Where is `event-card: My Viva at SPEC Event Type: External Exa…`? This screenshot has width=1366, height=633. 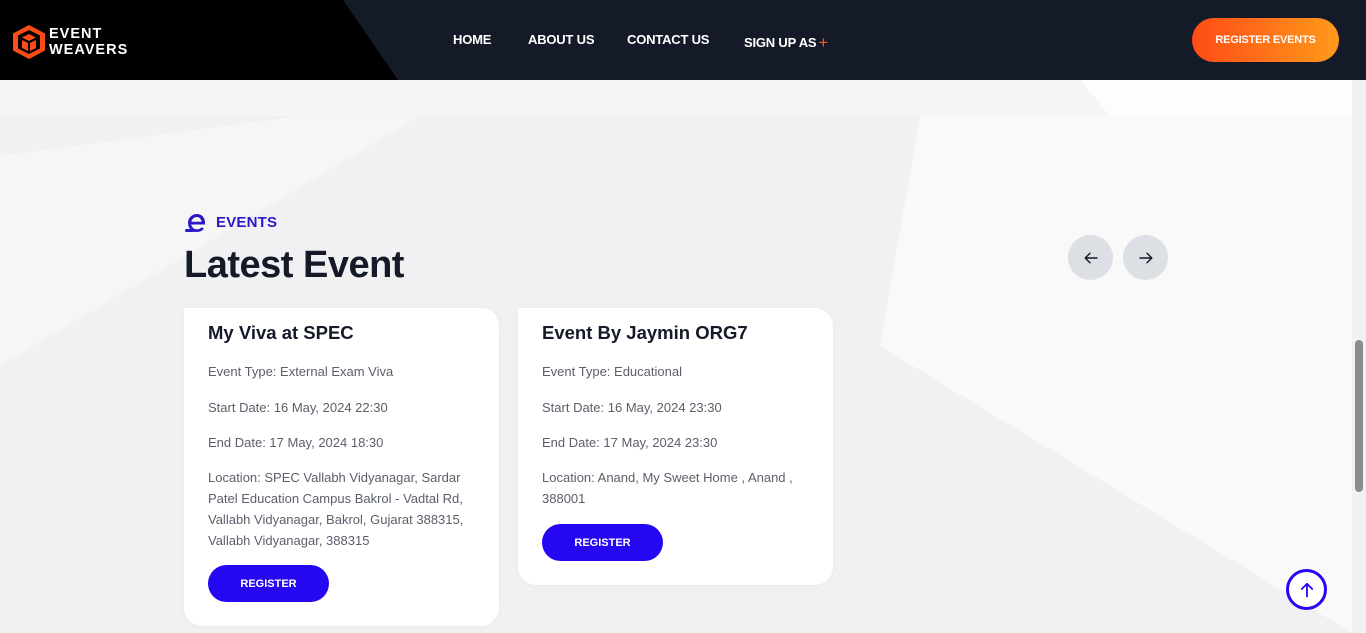 event-card: My Viva at SPEC Event Type: External Exa… is located at coordinates (341, 467).